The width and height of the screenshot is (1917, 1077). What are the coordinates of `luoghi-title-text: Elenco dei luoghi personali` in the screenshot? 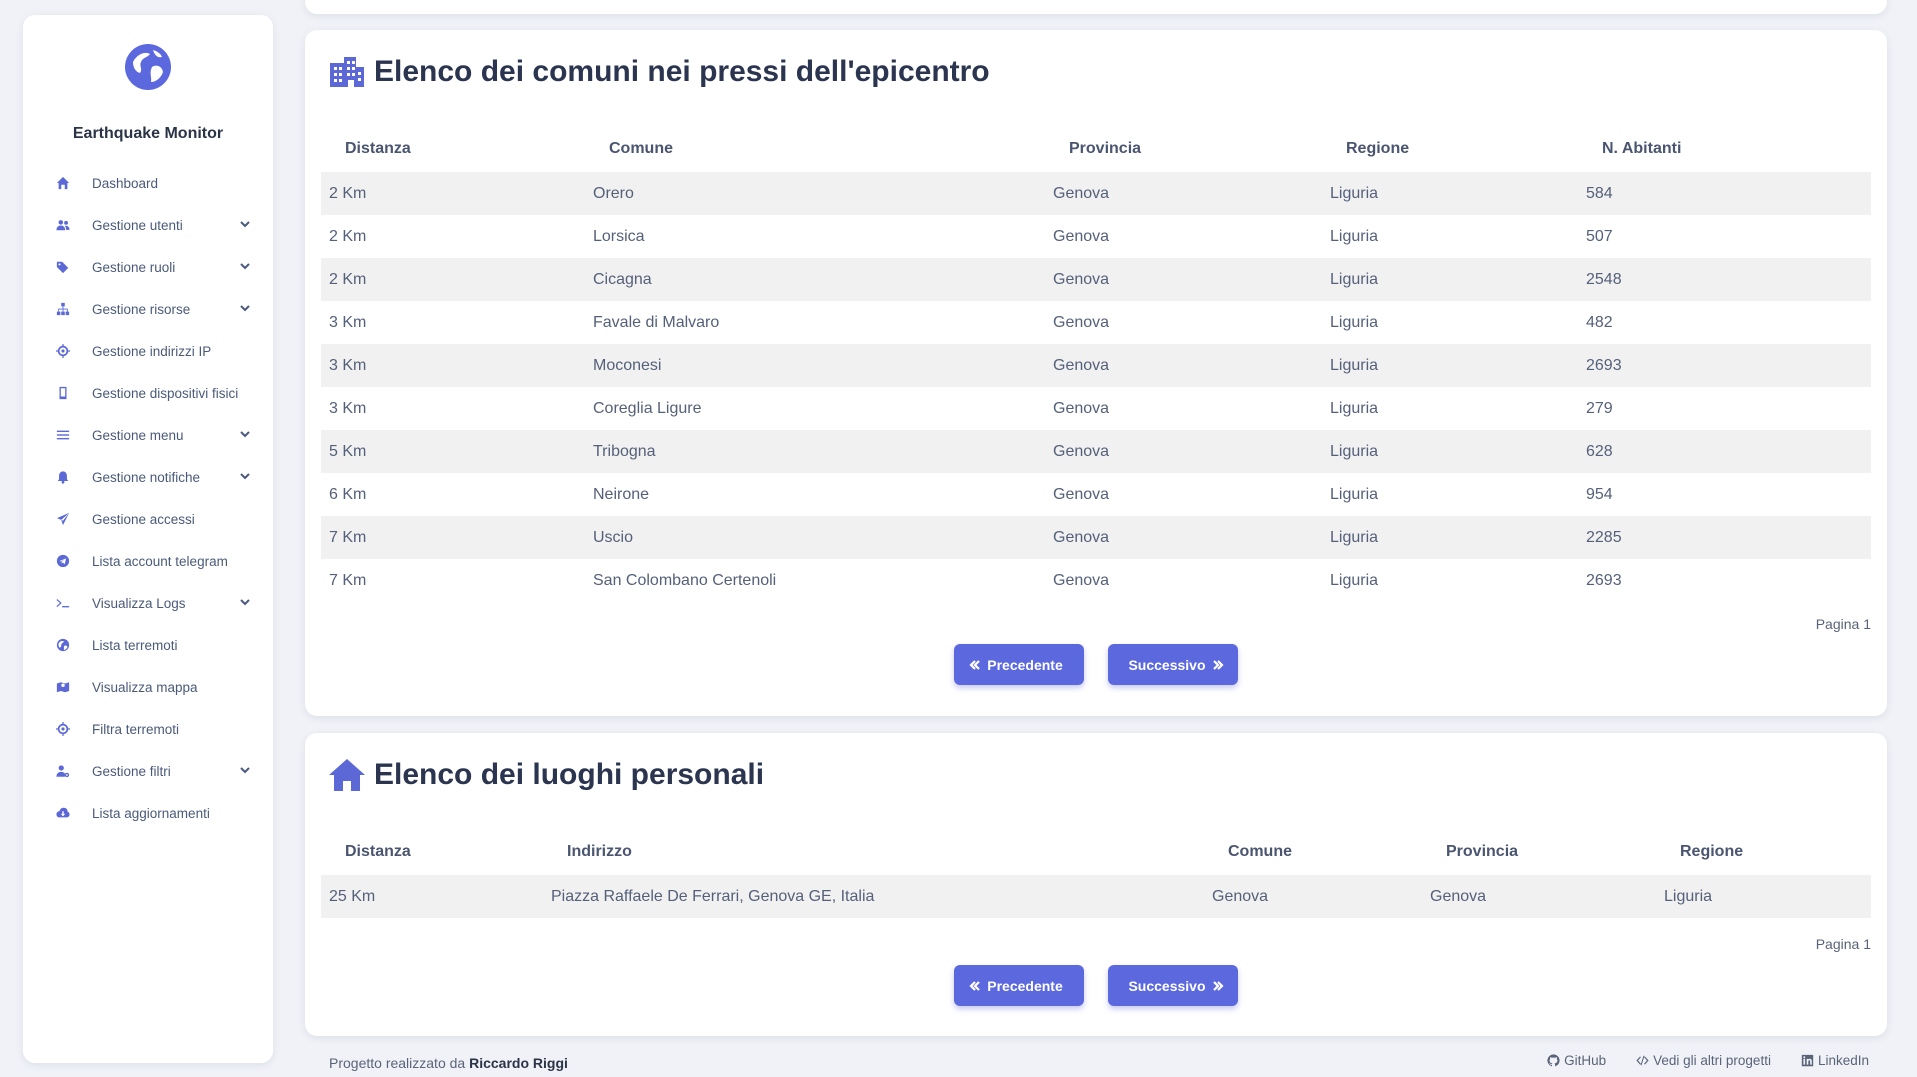 It's located at (569, 774).